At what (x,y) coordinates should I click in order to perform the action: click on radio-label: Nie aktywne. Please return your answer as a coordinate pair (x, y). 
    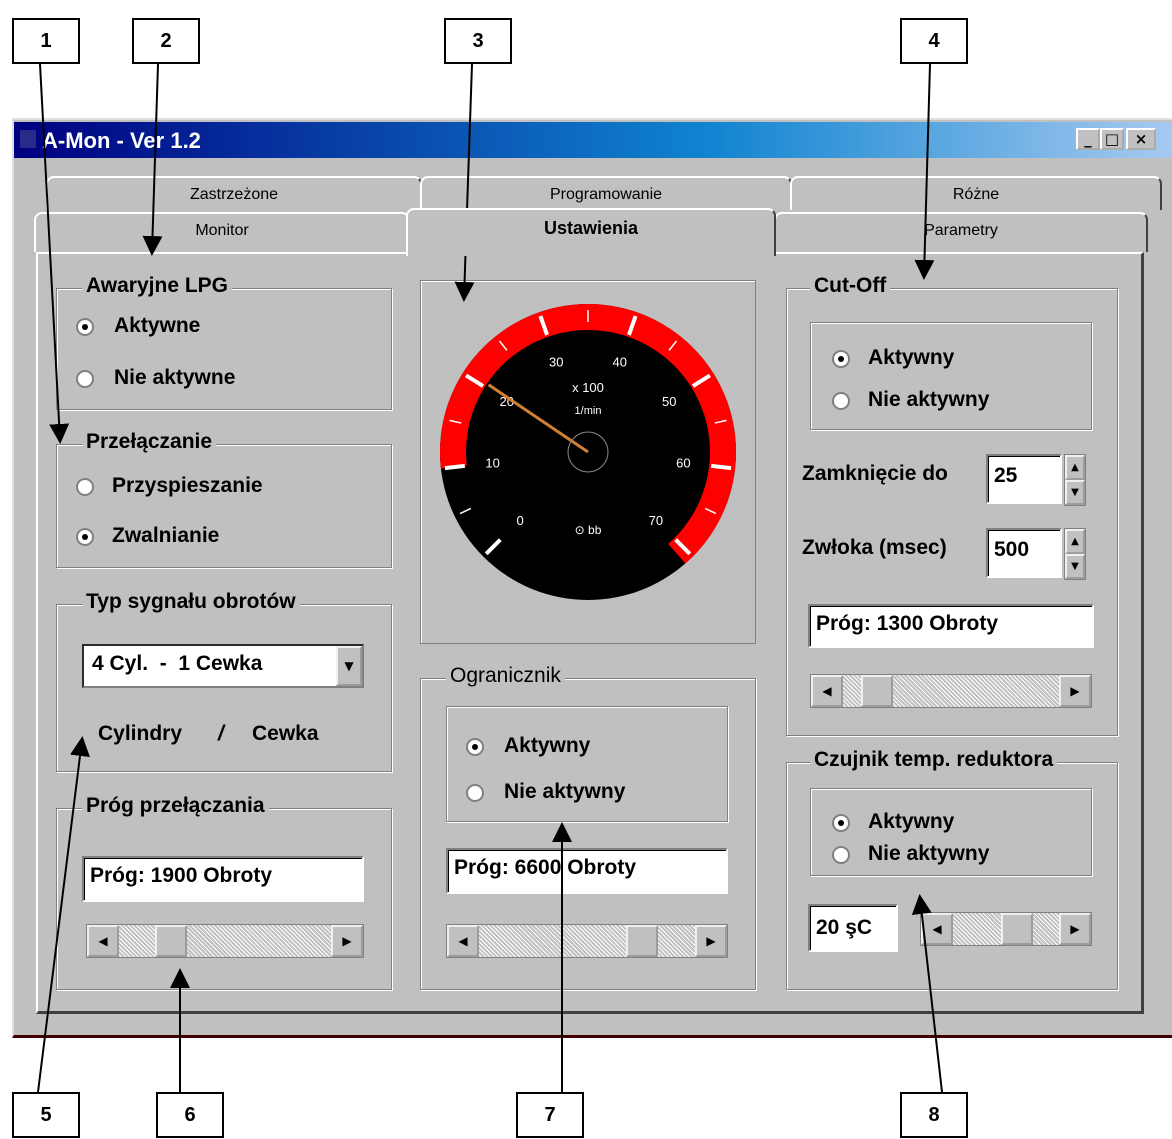
    Looking at the image, I should click on (175, 377).